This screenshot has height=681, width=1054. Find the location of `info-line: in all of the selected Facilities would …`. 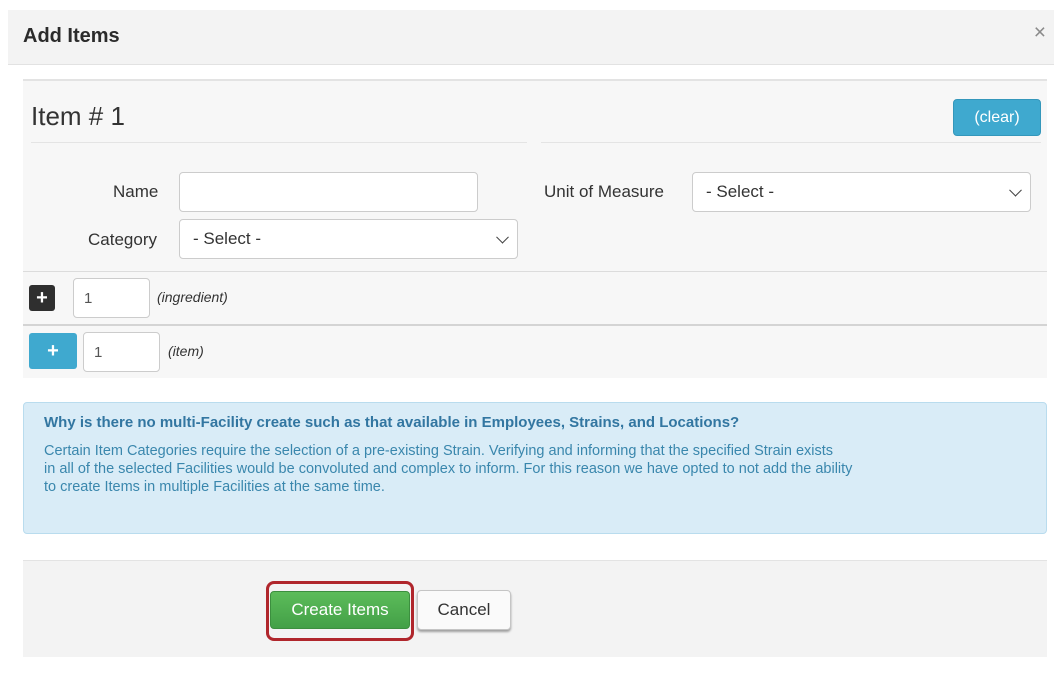

info-line: in all of the selected Facilities would … is located at coordinates (448, 469).